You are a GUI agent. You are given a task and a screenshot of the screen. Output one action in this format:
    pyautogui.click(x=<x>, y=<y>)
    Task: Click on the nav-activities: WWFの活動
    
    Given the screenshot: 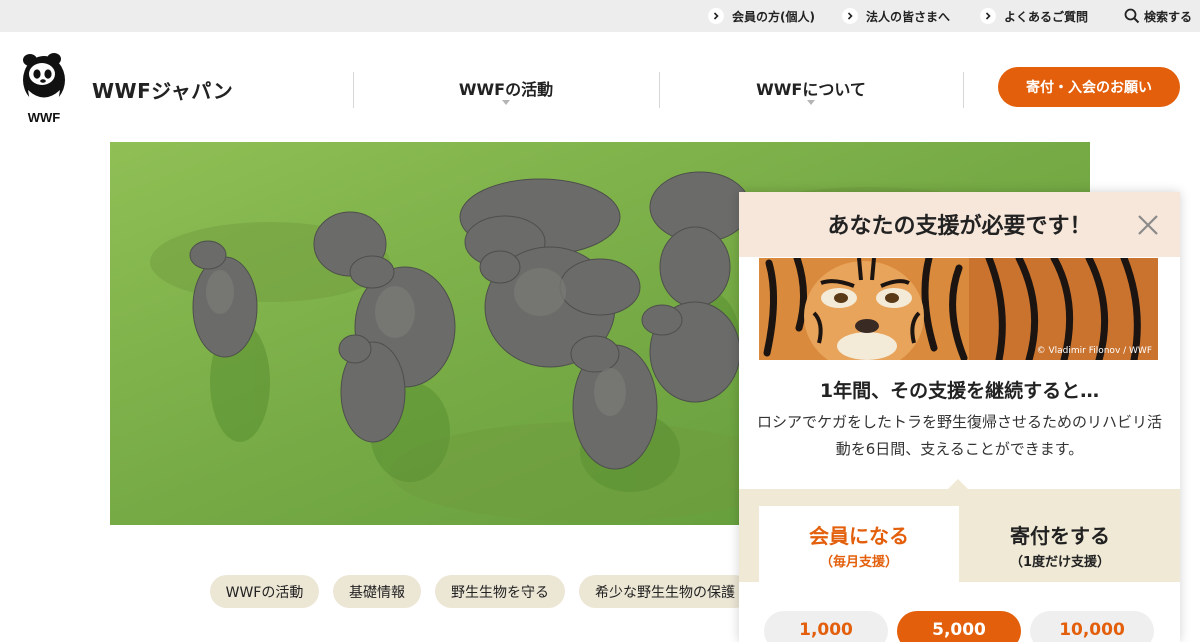 What is the action you would take?
    pyautogui.click(x=506, y=88)
    